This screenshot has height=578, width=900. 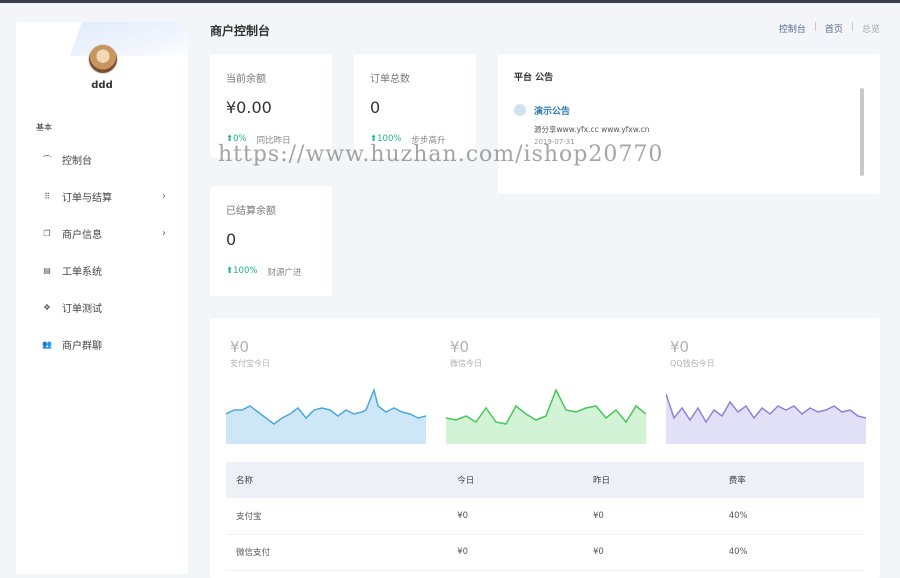 I want to click on sidebar-item-label: 订单与结算, so click(x=87, y=198).